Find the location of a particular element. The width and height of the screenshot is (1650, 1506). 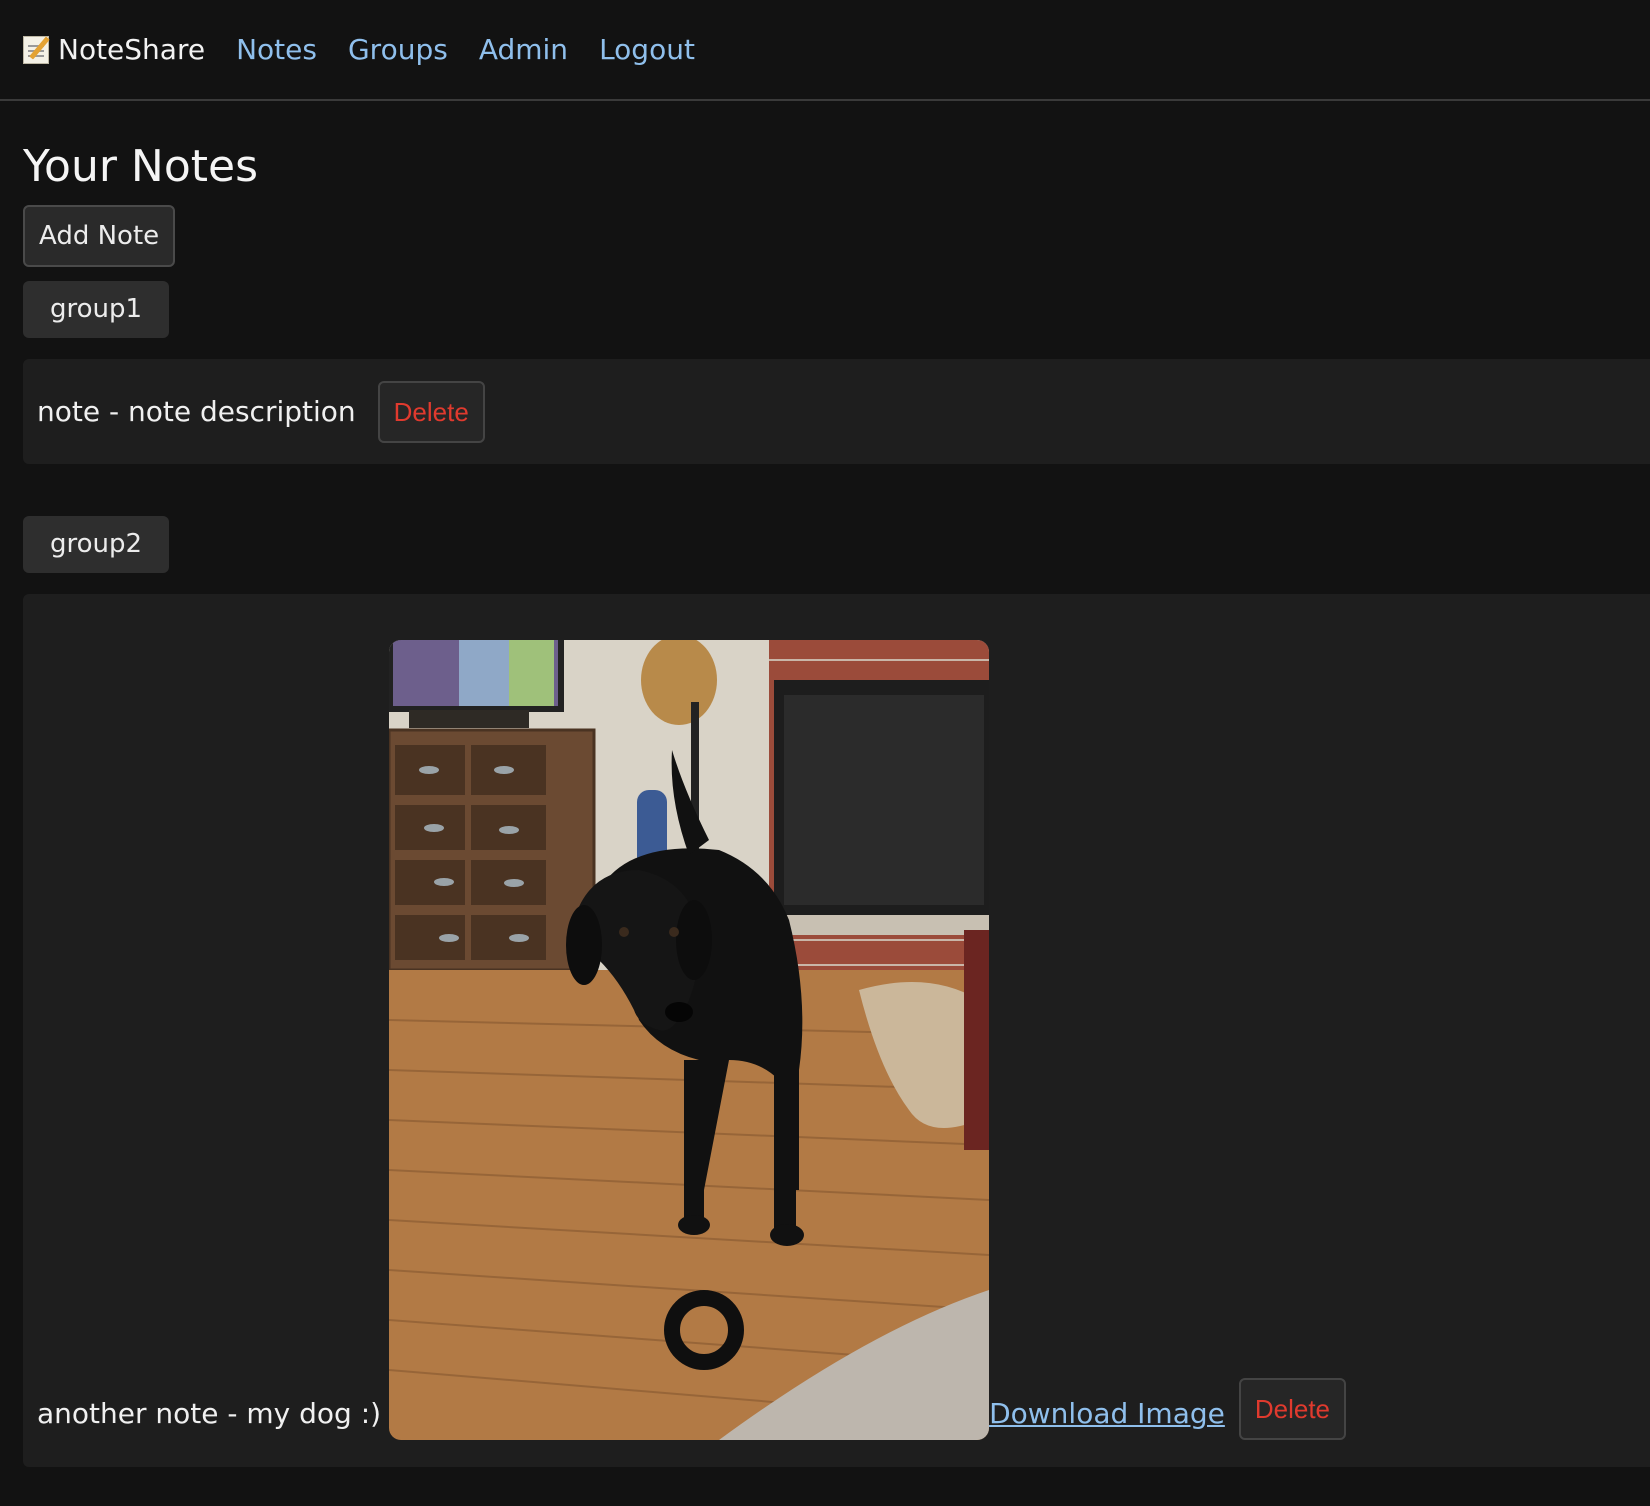

note-text: note - note description is located at coordinates (196, 411).